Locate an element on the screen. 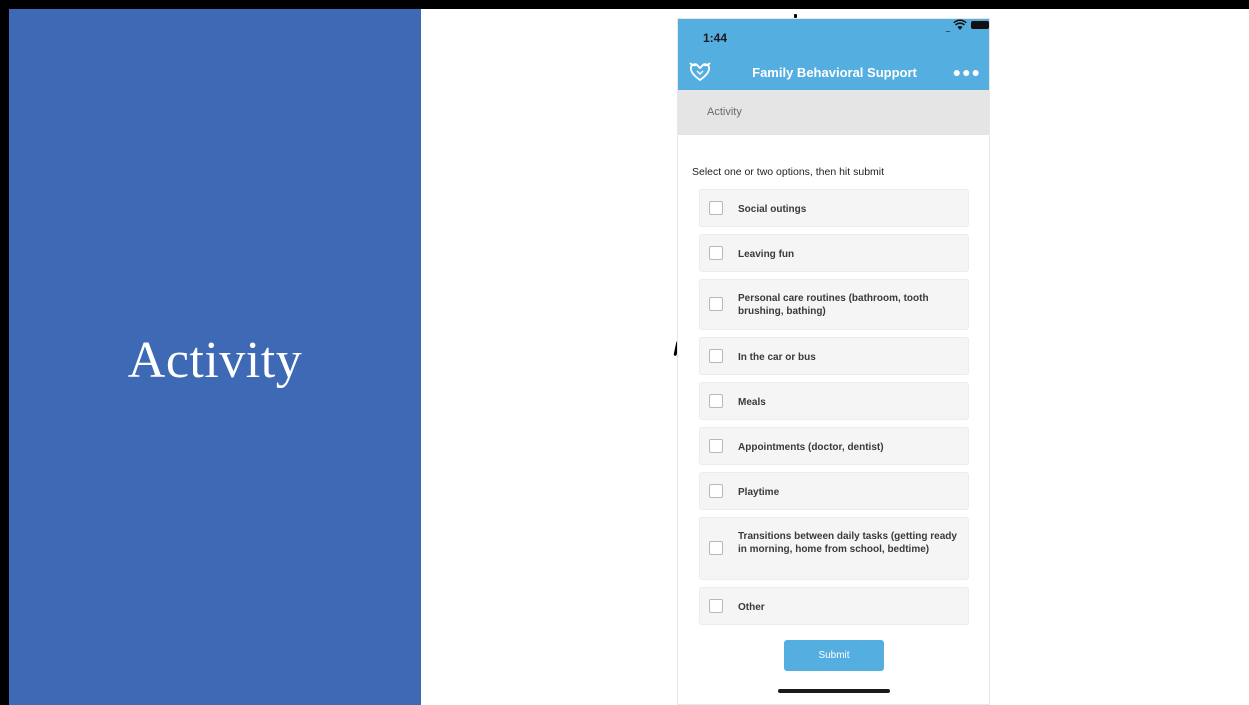  option-appointments: Appointments (doctor, dentist) is located at coordinates (834, 446).